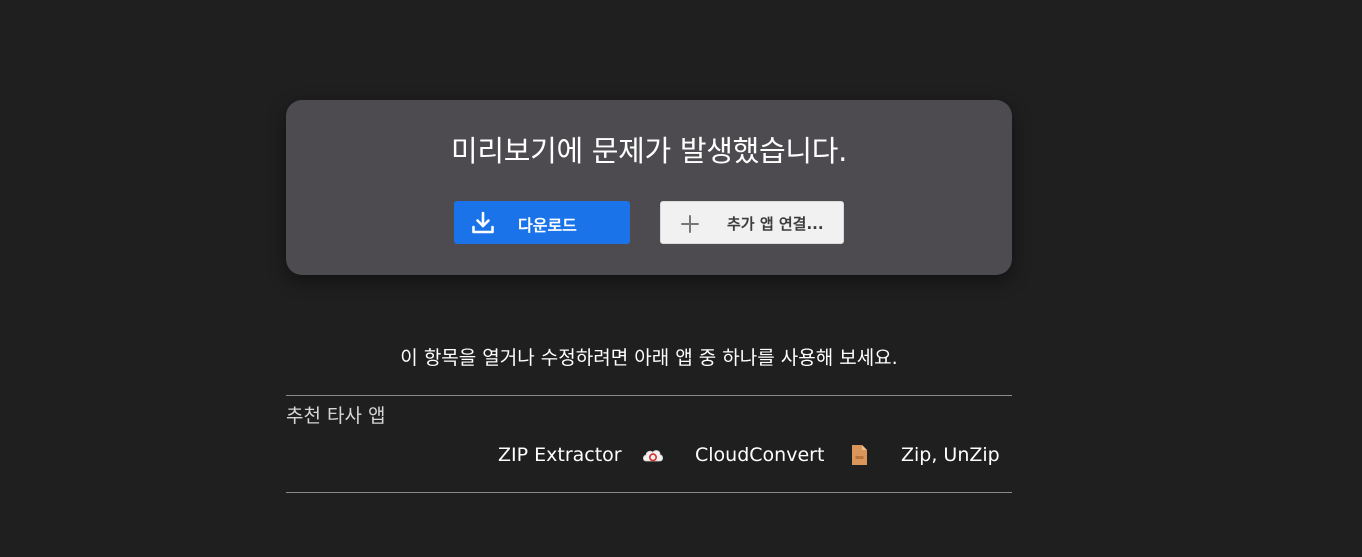 This screenshot has height=557, width=1362. I want to click on app-zip-extractor: ZIP Extractor, so click(560, 455).